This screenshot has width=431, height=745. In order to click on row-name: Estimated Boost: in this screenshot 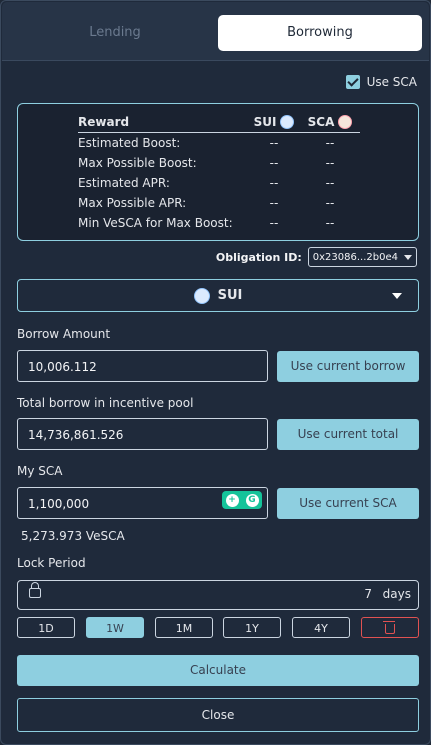, I will do `click(129, 143)`.